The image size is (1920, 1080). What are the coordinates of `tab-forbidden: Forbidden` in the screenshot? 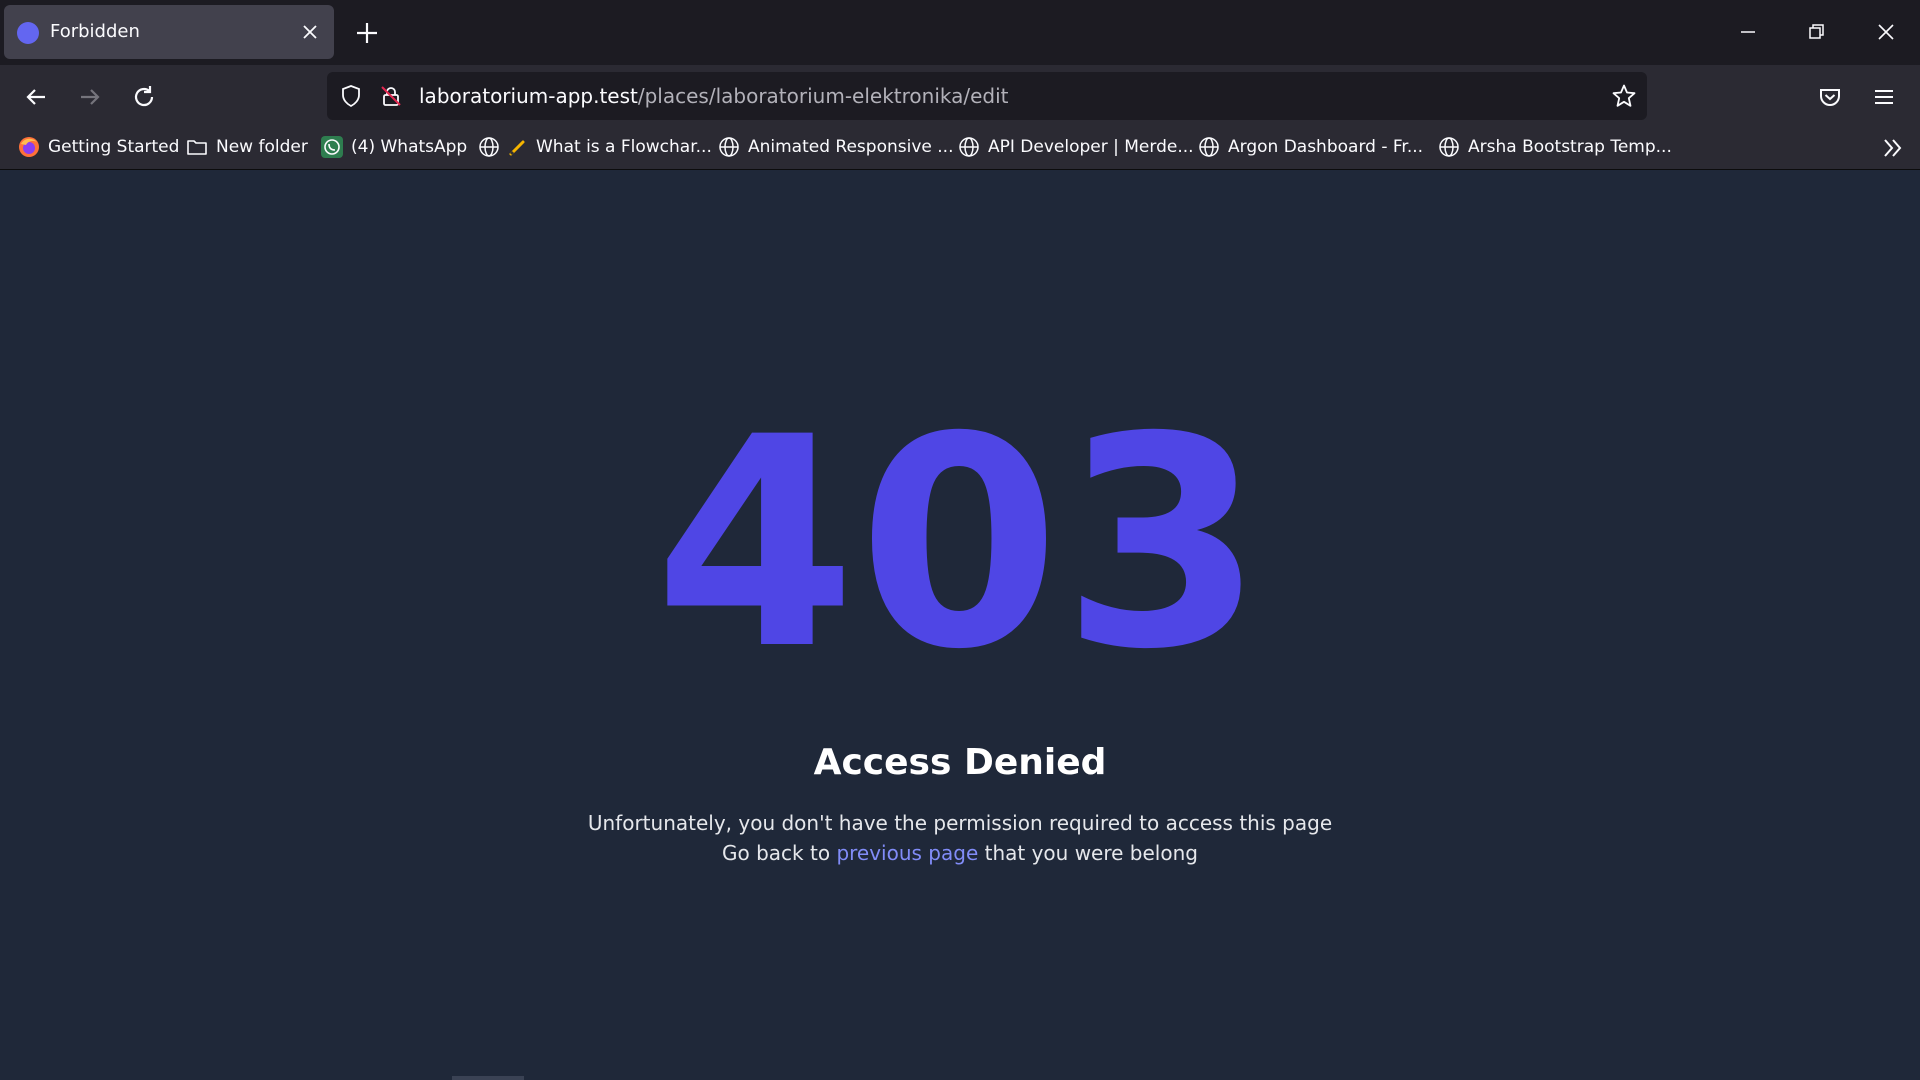 It's located at (169, 32).